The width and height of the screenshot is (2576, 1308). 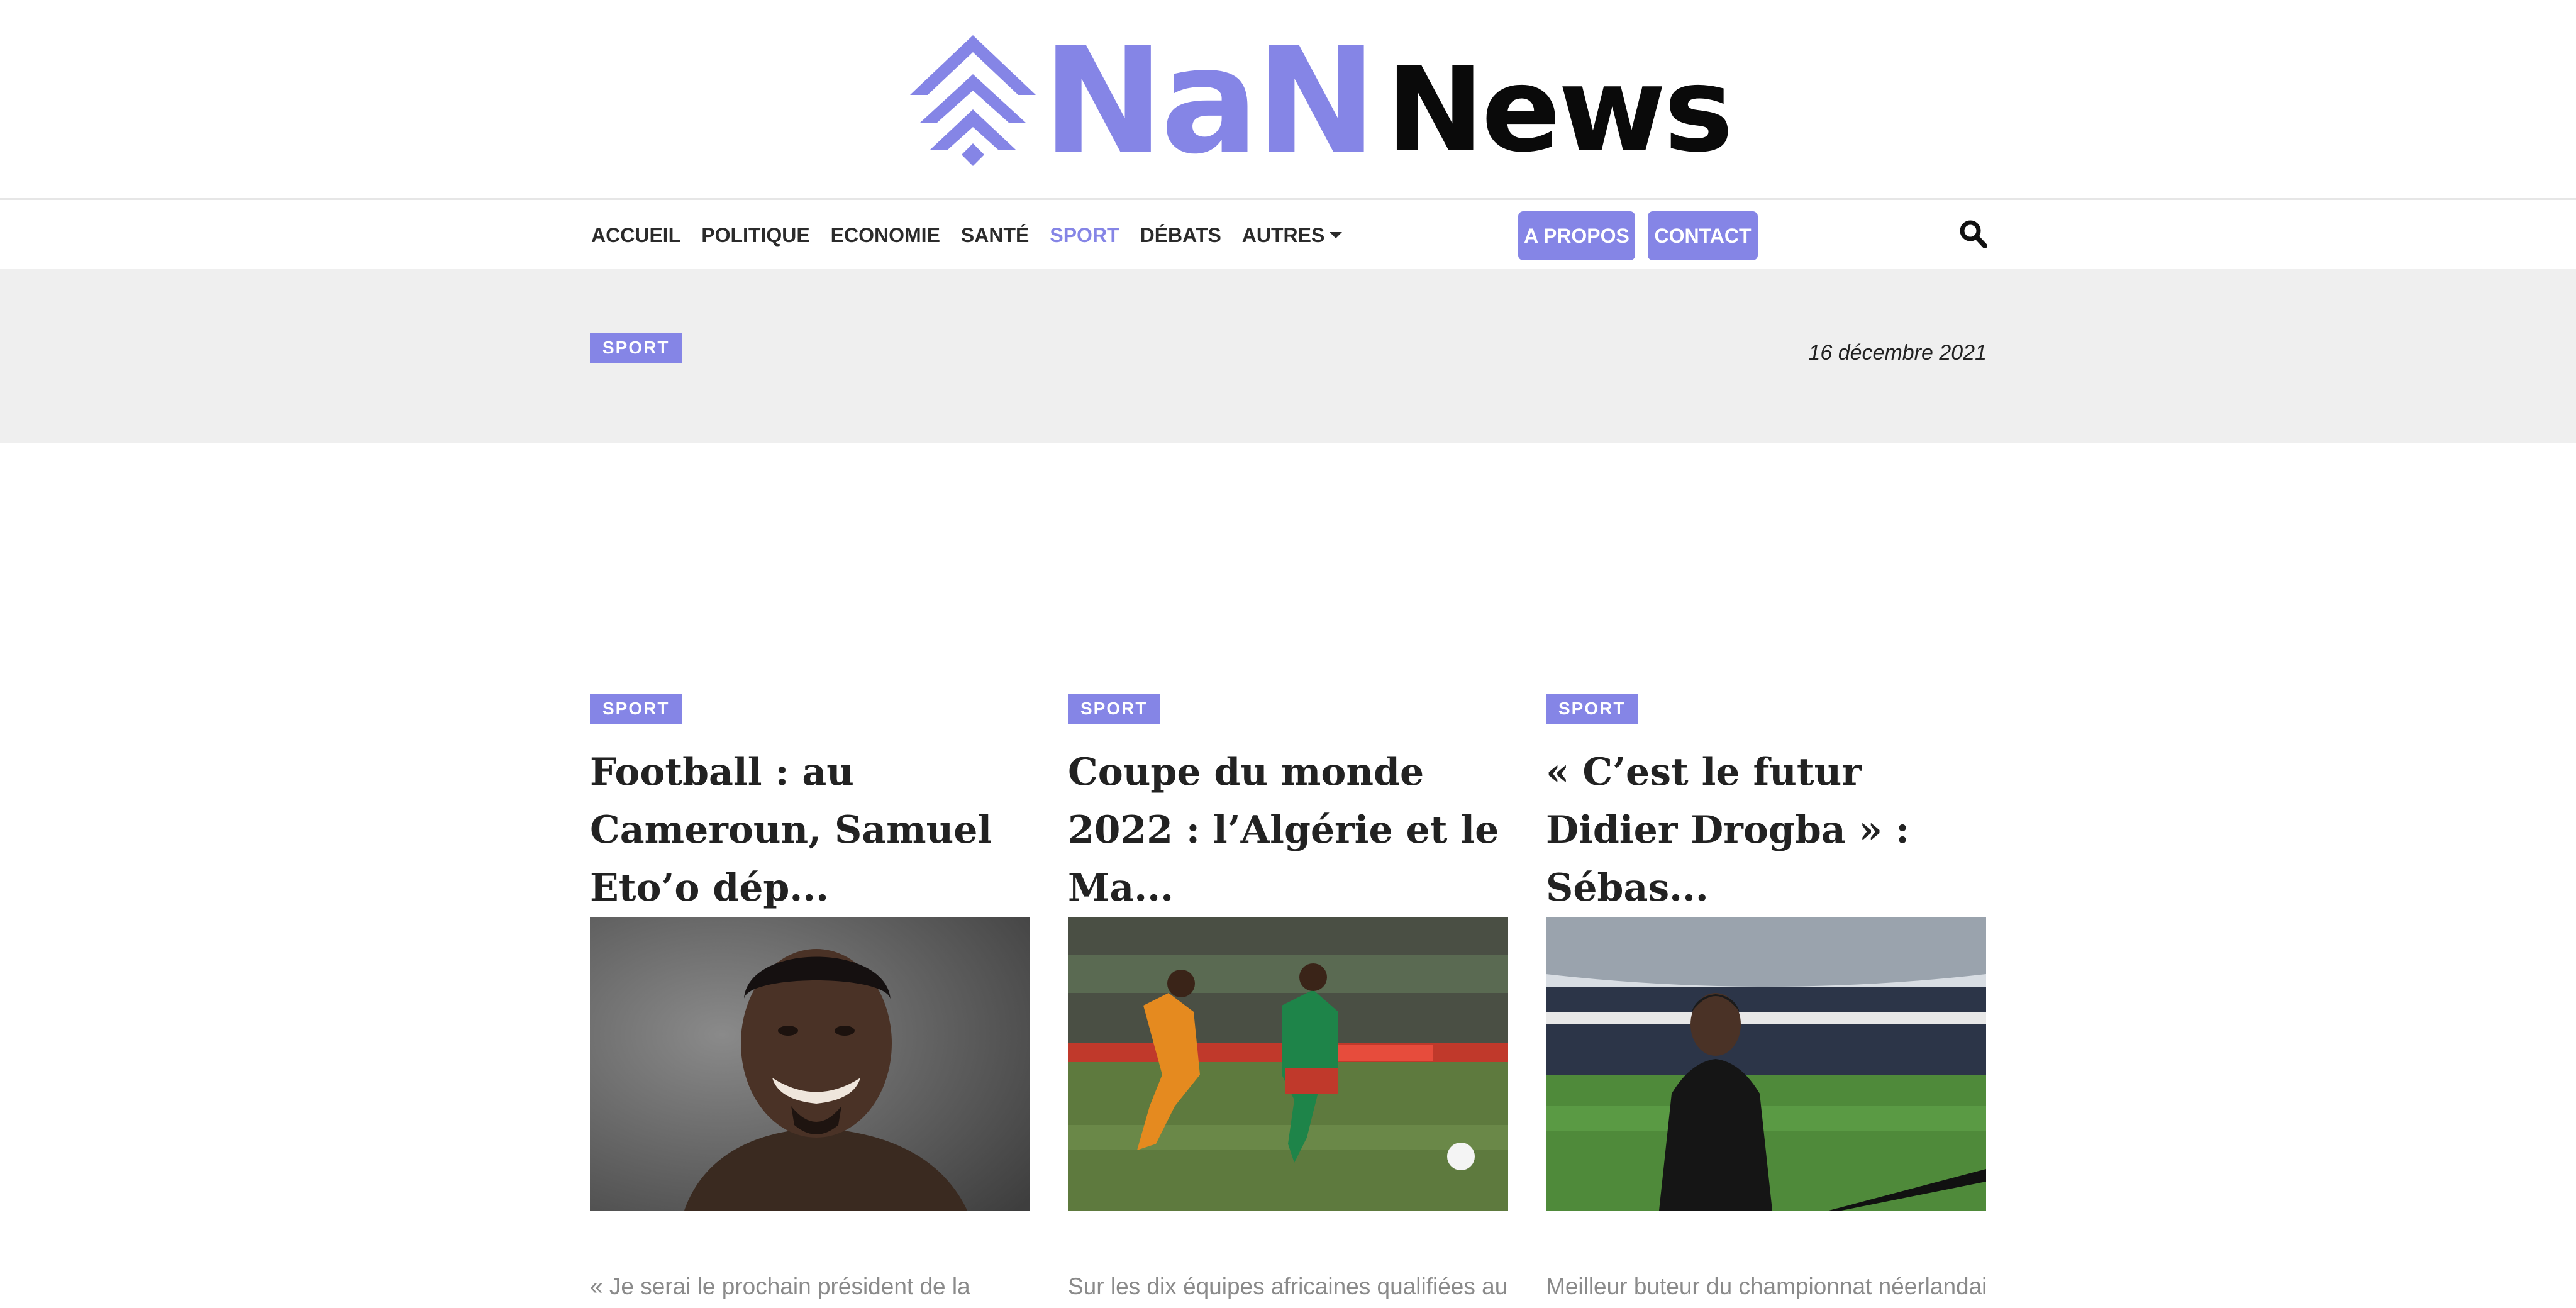 What do you see at coordinates (973, 100) in the screenshot?
I see `logo-chevrons-icon` at bounding box center [973, 100].